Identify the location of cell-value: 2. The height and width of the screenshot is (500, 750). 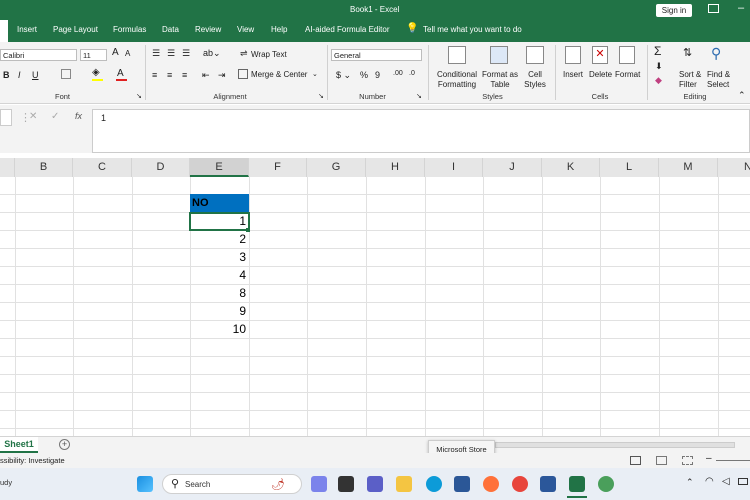
(219, 239).